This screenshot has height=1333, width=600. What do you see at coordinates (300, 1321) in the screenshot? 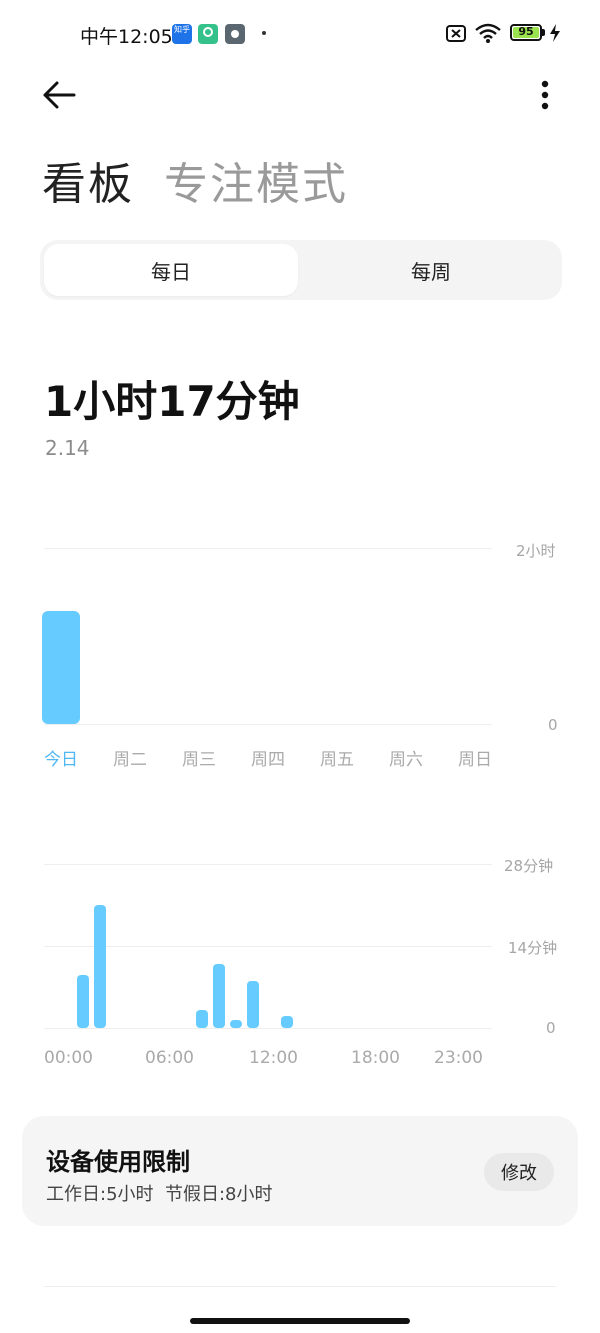
I see `home-indicator` at bounding box center [300, 1321].